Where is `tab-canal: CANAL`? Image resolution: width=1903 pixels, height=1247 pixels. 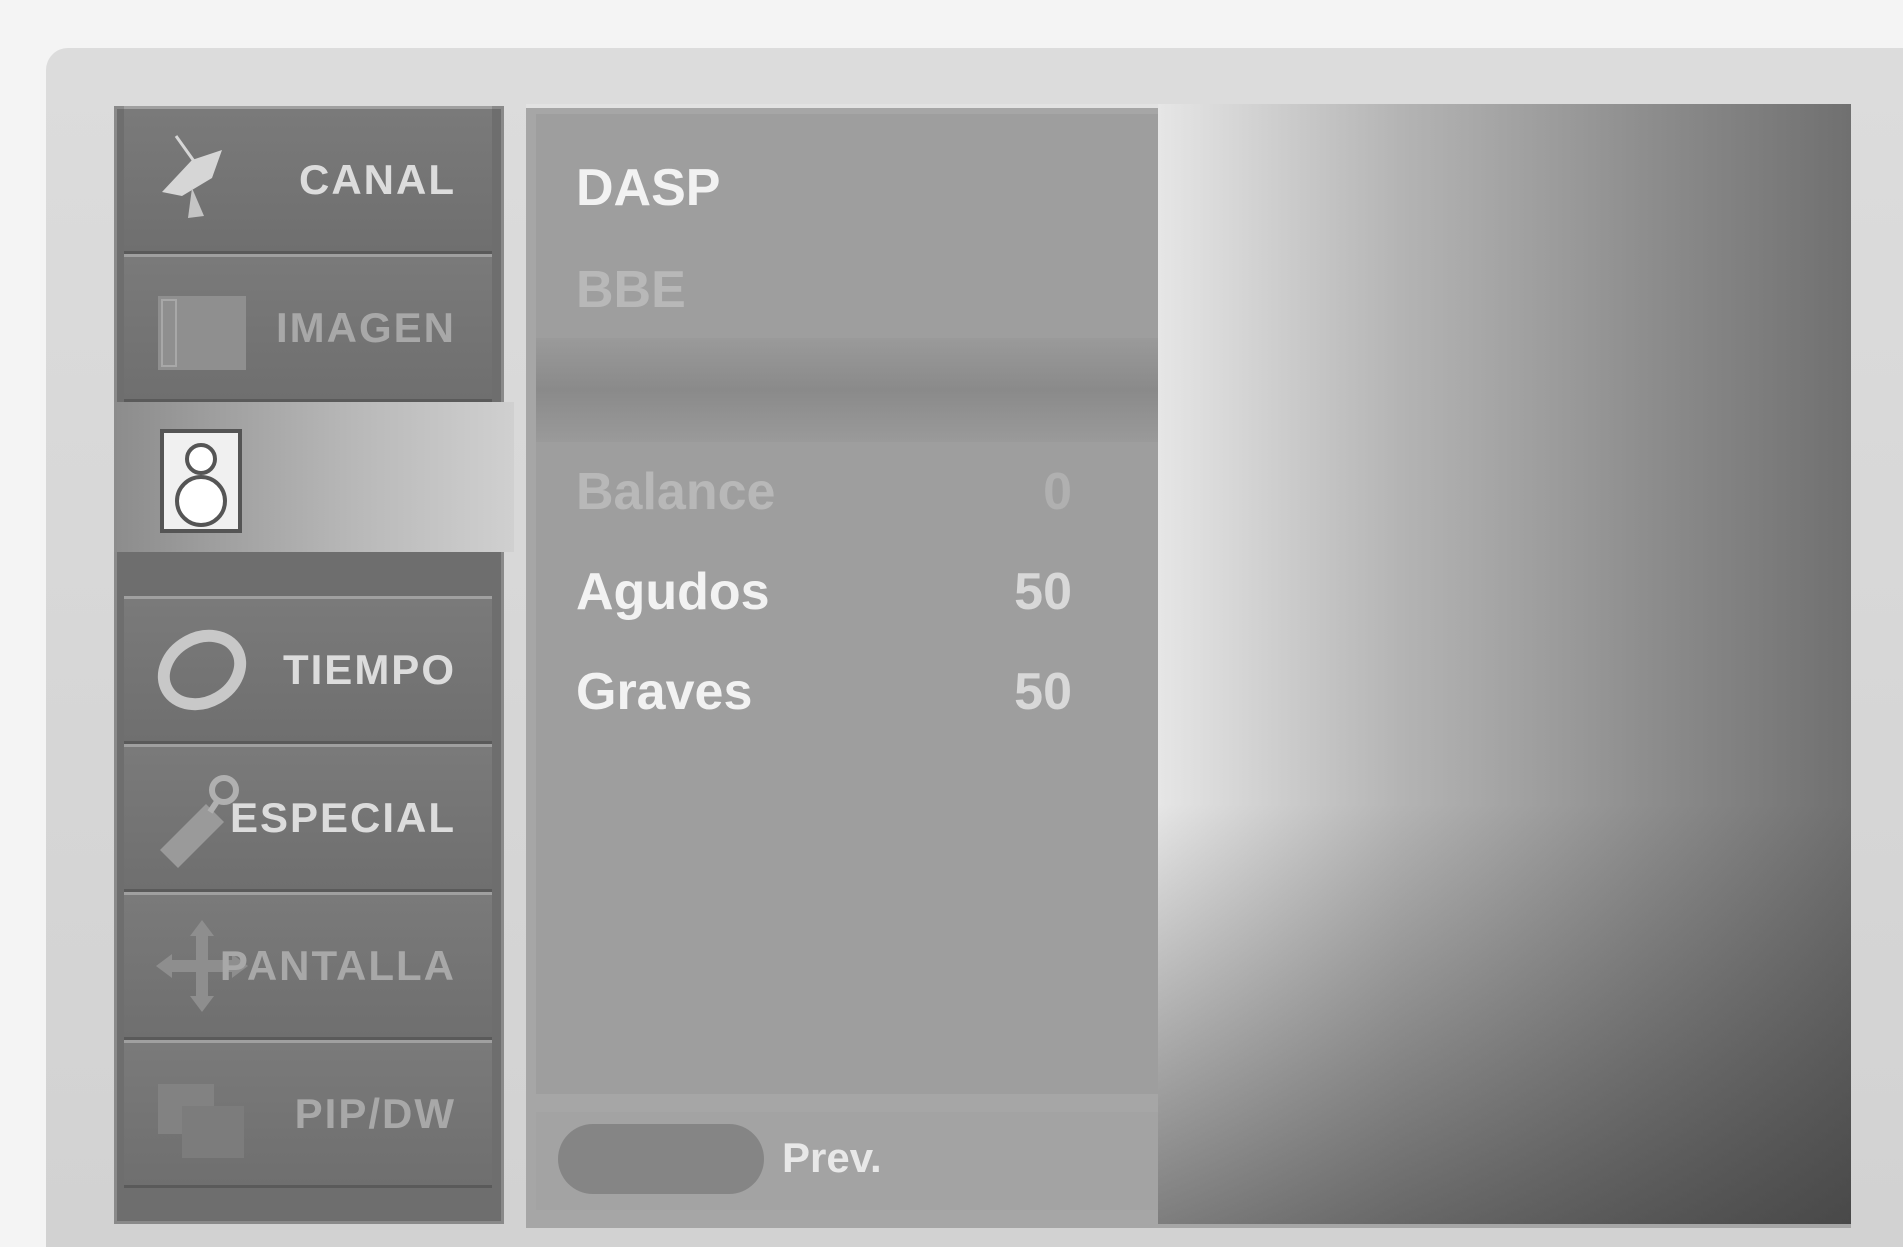
tab-canal: CANAL is located at coordinates (308, 180).